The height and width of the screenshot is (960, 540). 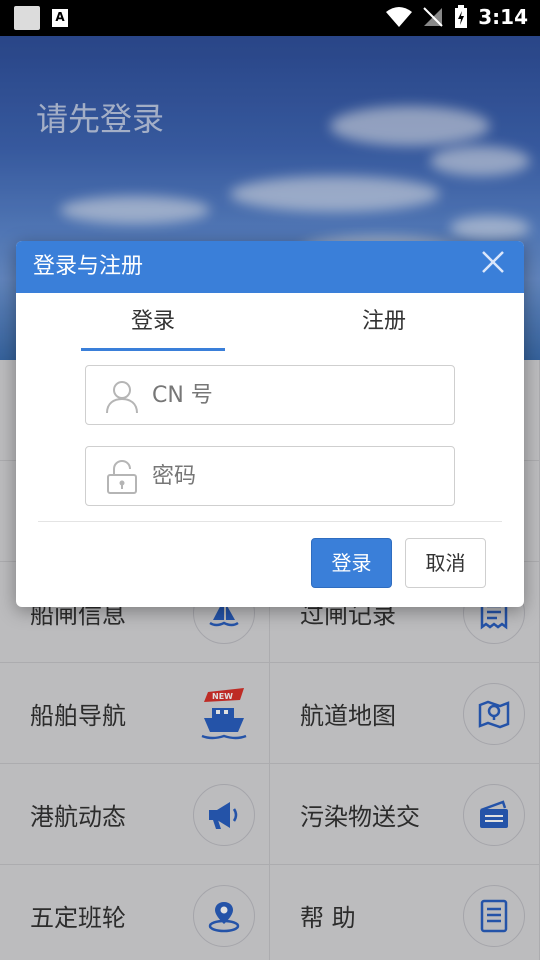 What do you see at coordinates (122, 476) in the screenshot?
I see `lock-icon` at bounding box center [122, 476].